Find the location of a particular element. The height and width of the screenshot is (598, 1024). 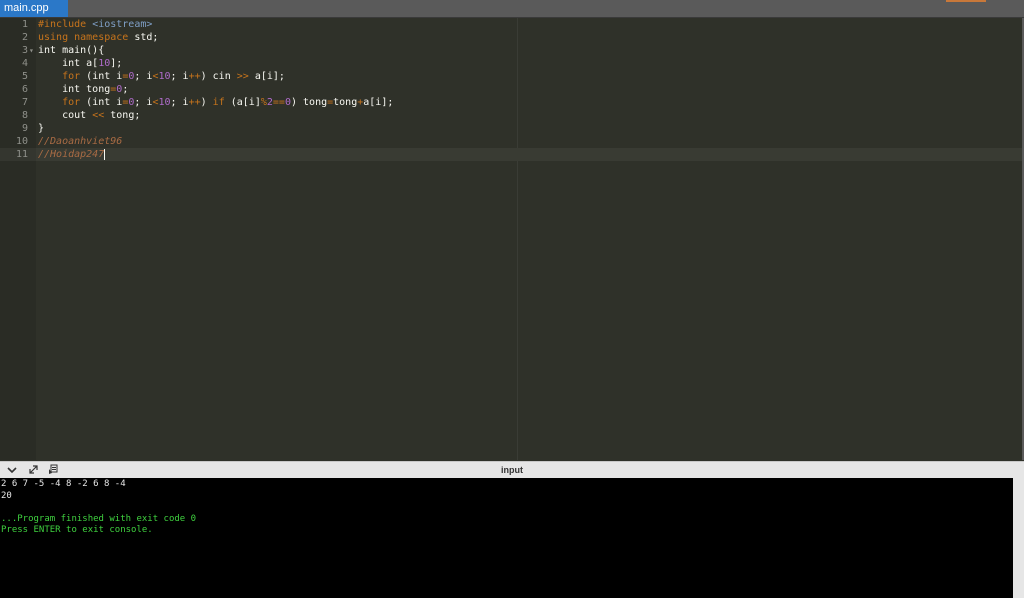

code-token: //Daoanhviet96 is located at coordinates (80, 141).